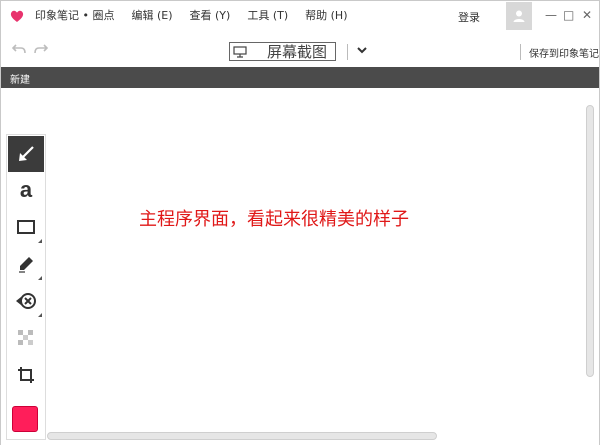 This screenshot has height=445, width=600. I want to click on rectangle-icon, so click(26, 227).